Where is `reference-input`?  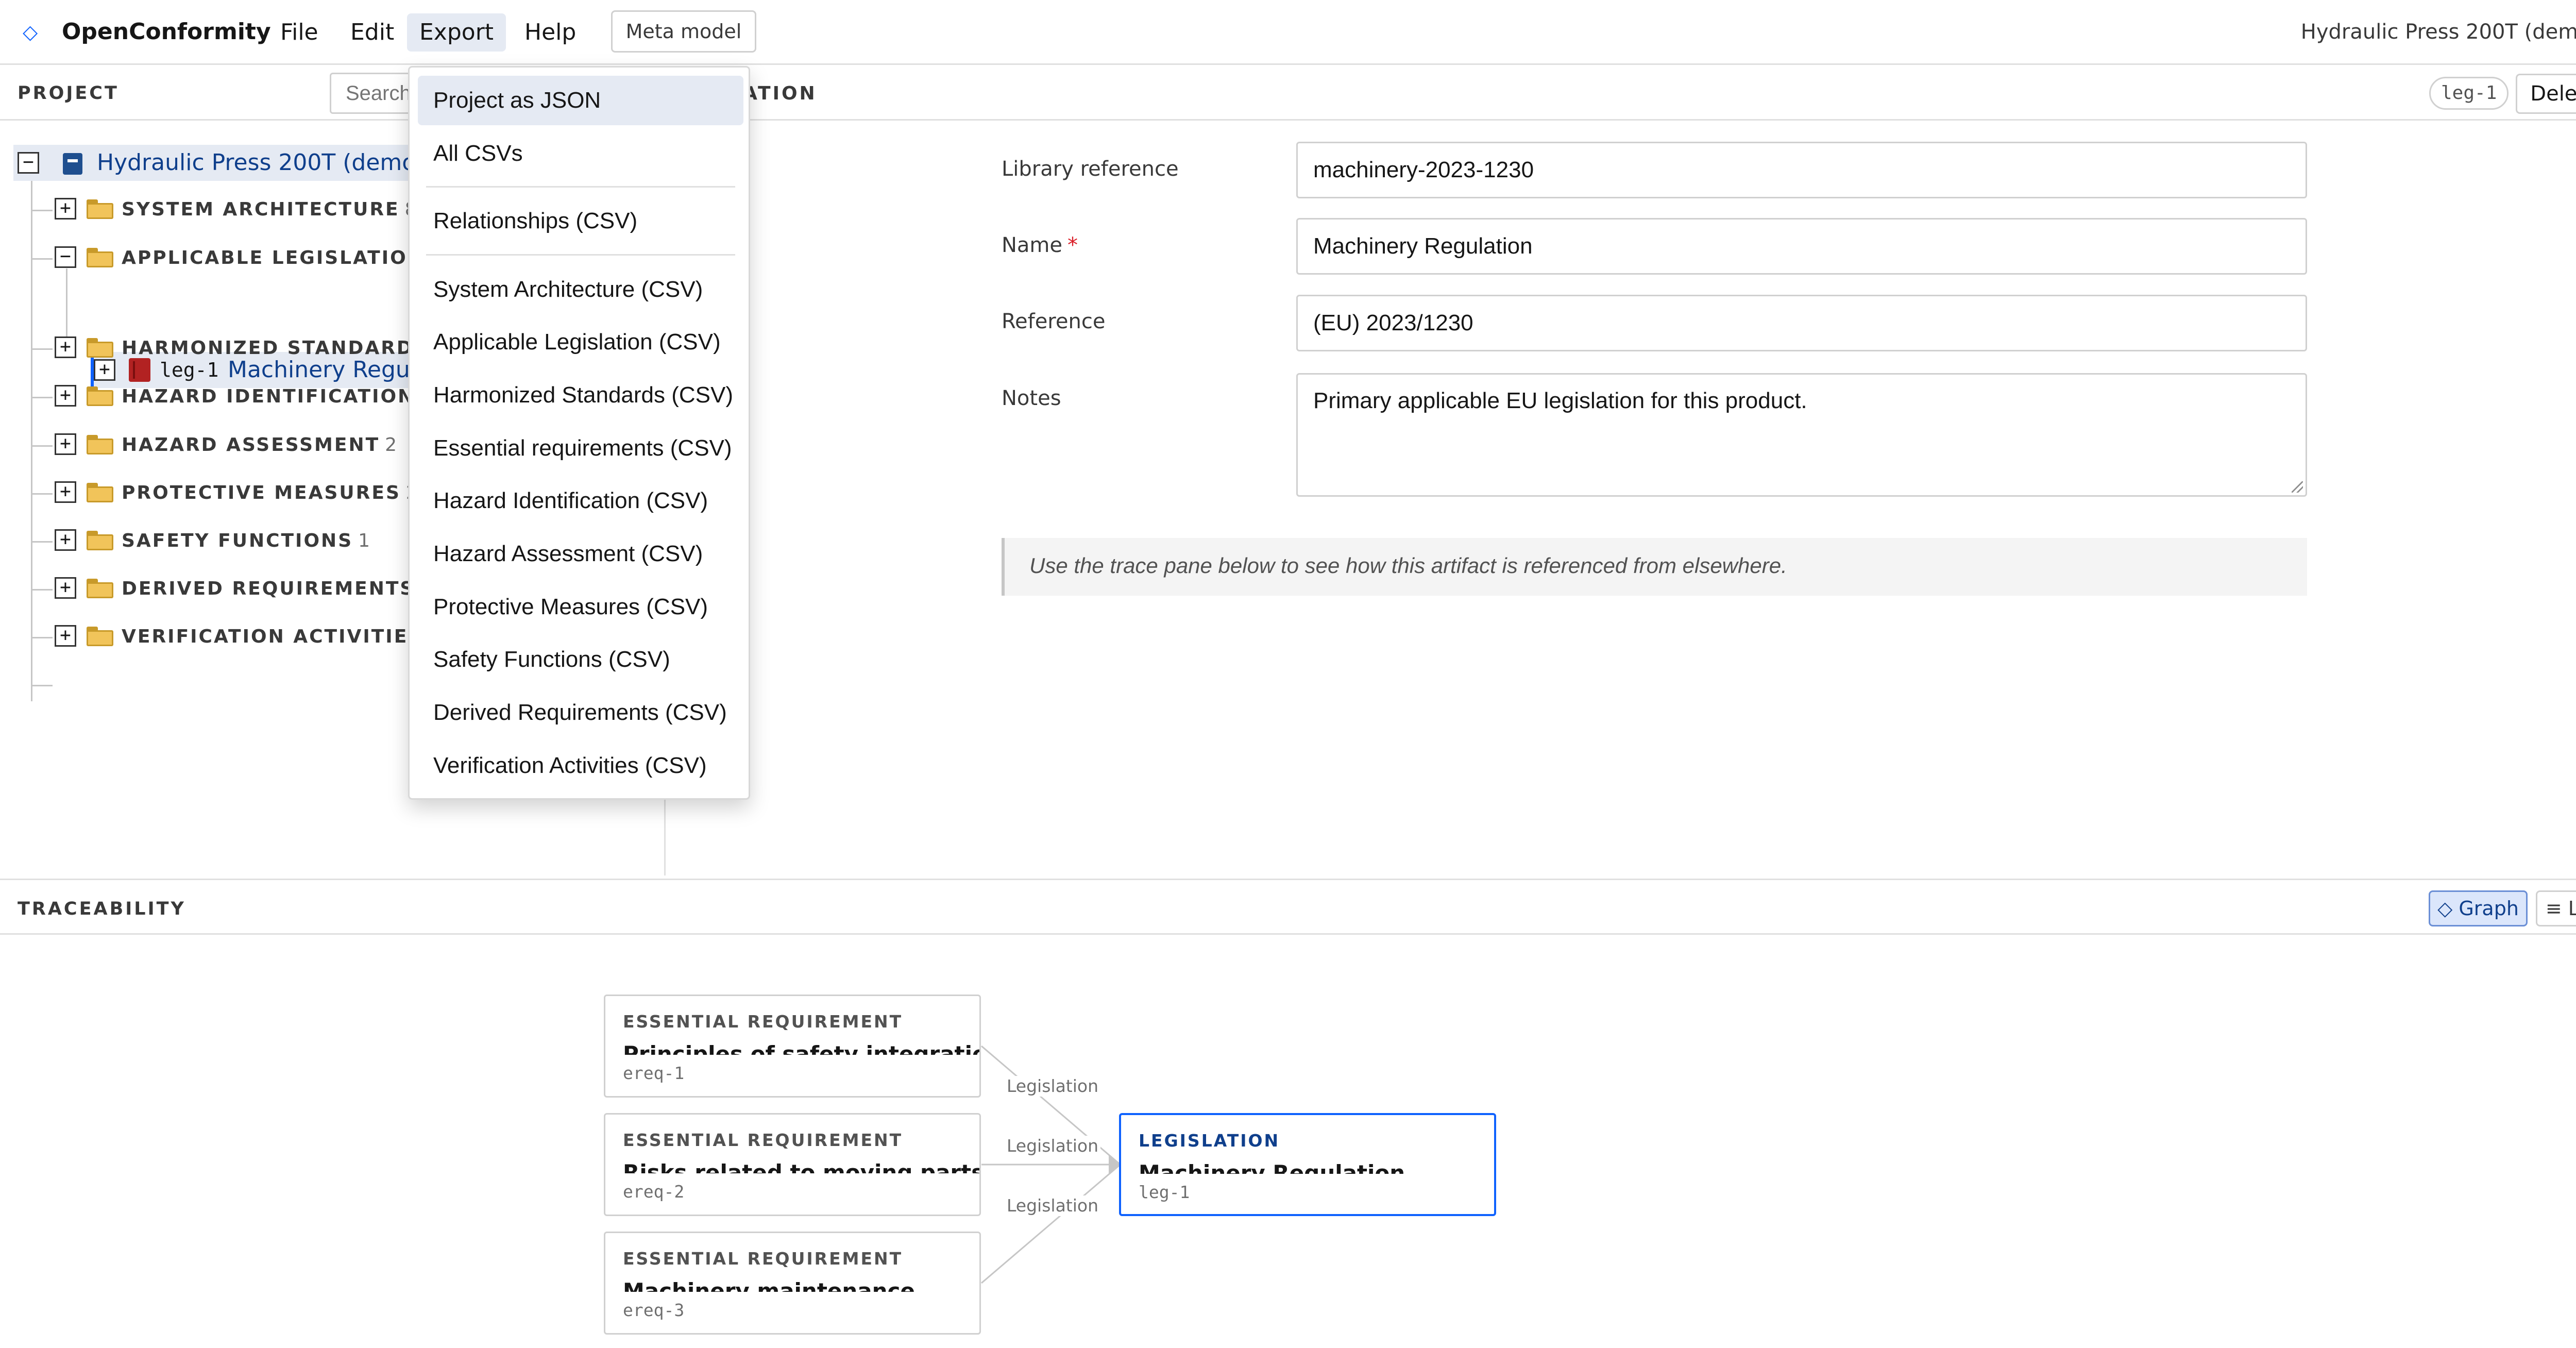
reference-input is located at coordinates (1801, 323).